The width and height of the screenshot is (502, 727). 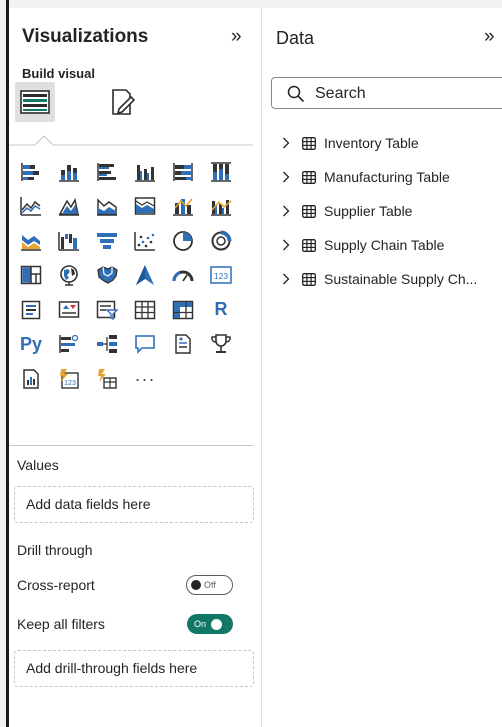 I want to click on keep-all-filters-toggle: On, so click(x=210, y=624).